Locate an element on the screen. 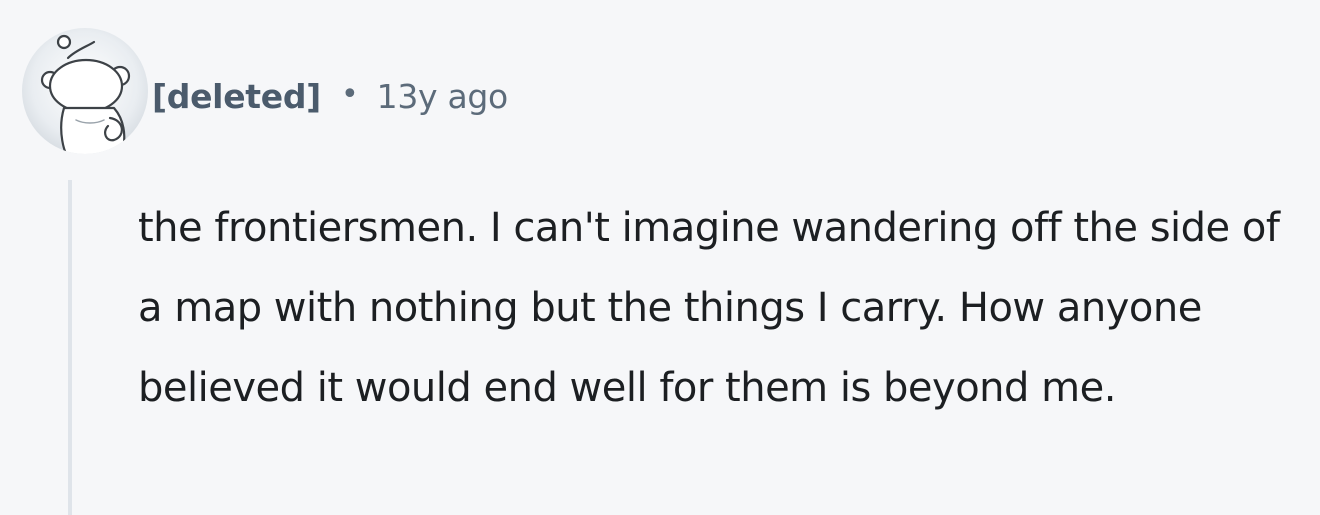 Image resolution: width=1320 pixels, height=515 pixels. snoo-avatar-icon is located at coordinates (85, 91).